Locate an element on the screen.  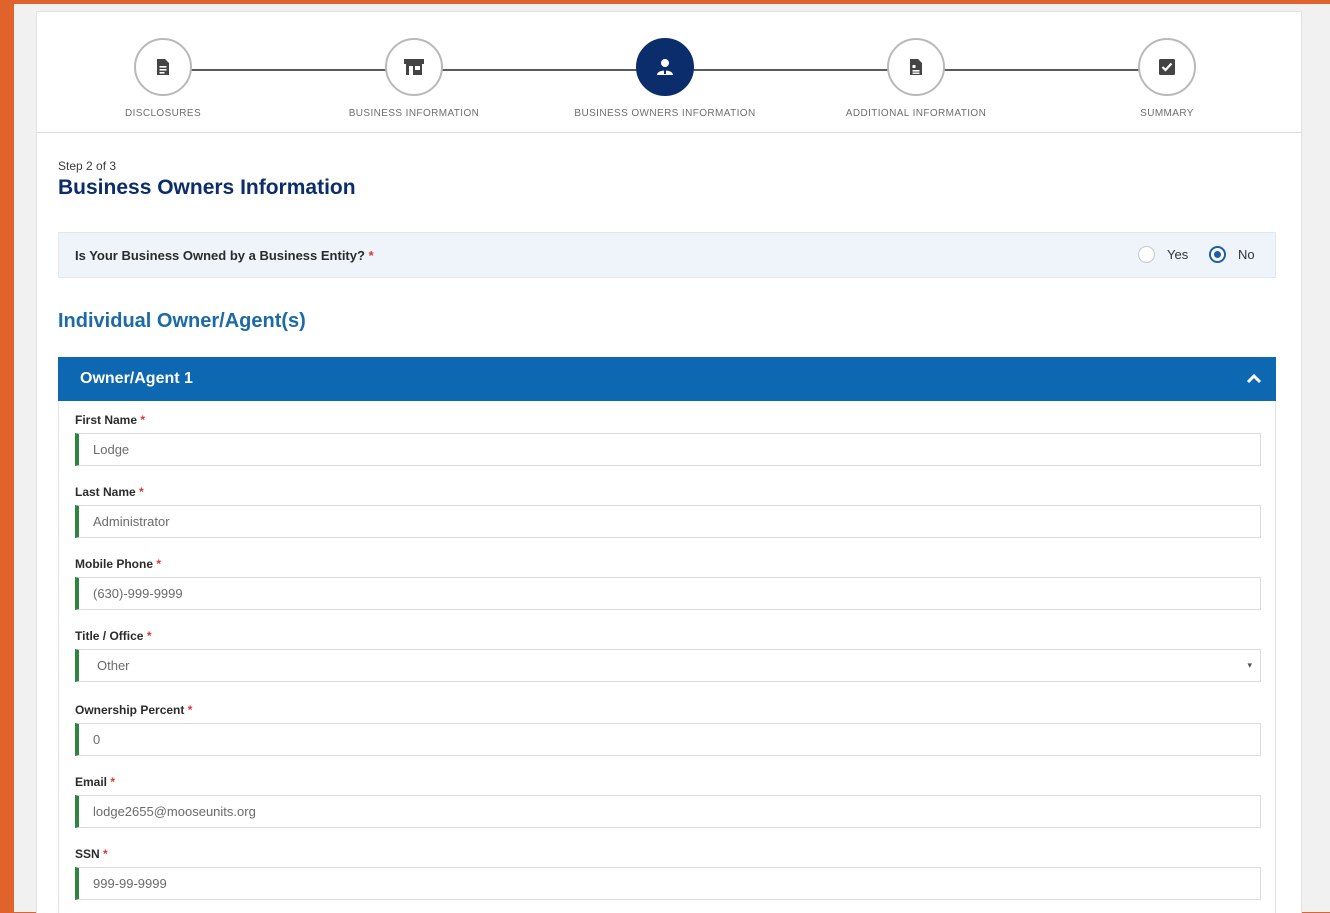
title-office-field: Title / Office * Other ▾ is located at coordinates (668, 655).